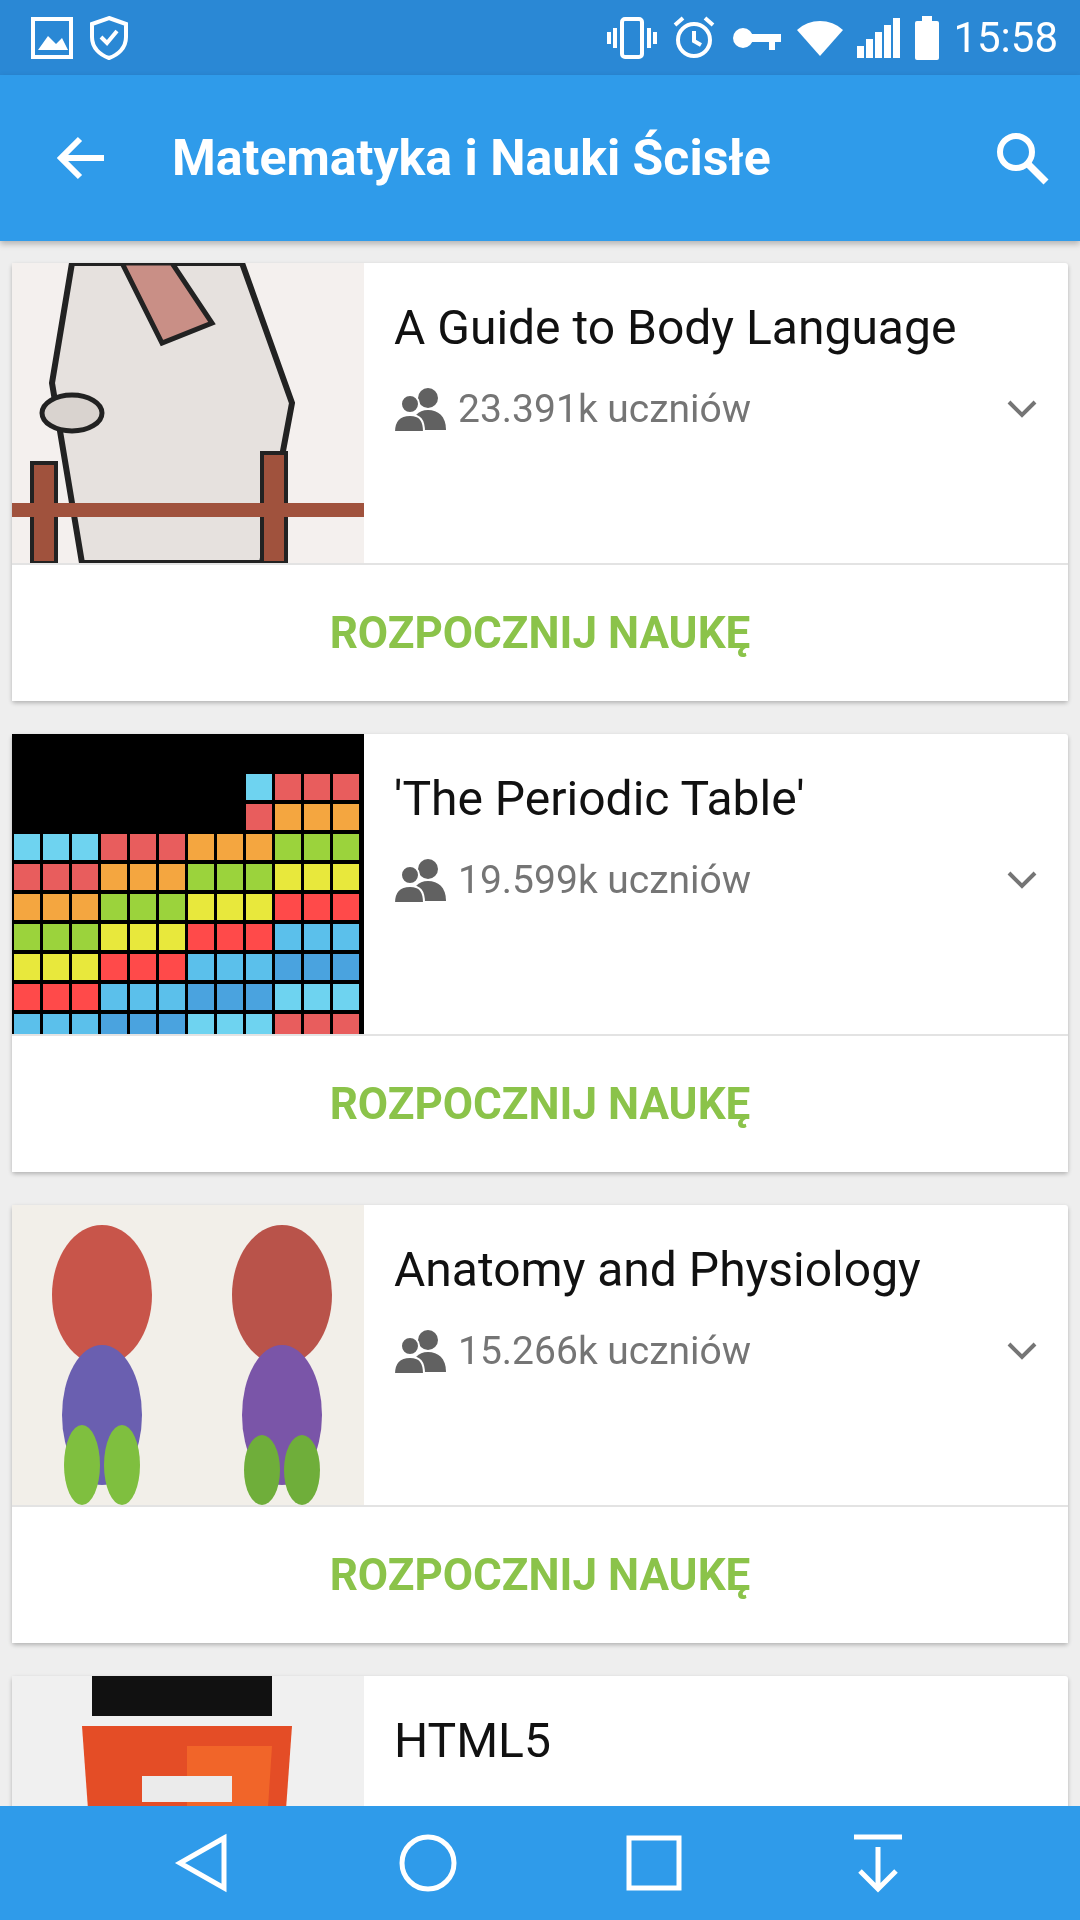  Describe the element at coordinates (428, 1863) in the screenshot. I see `home-circle-icon` at that location.